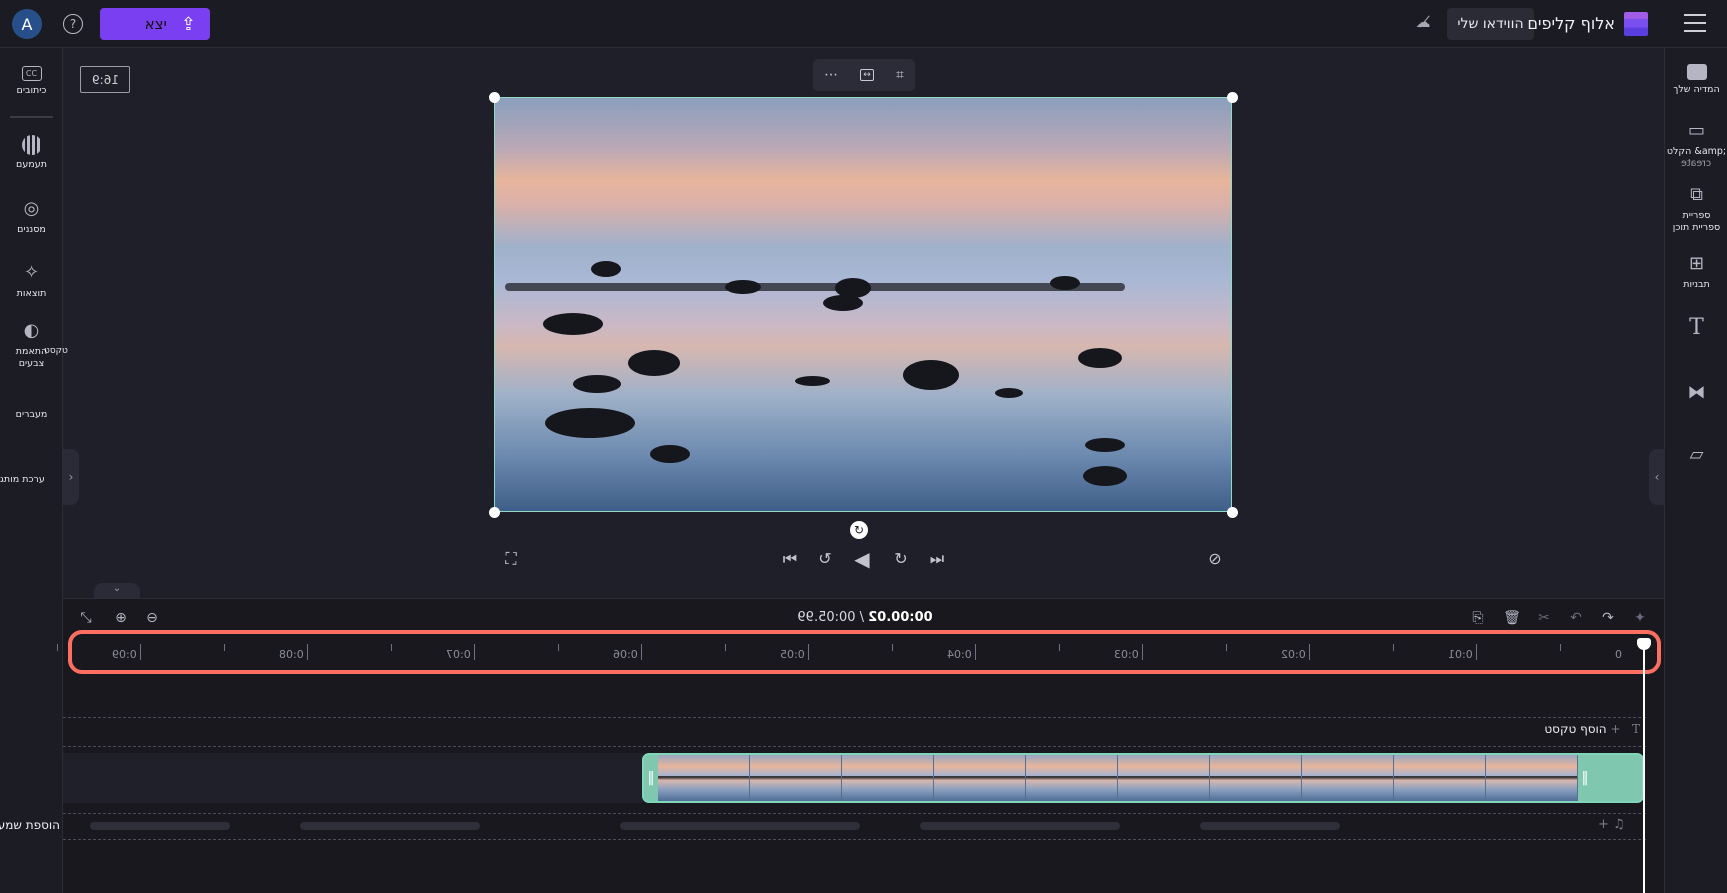 The height and width of the screenshot is (893, 1727). Describe the element at coordinates (1696, 145) in the screenshot. I see `sidebar-item-record-create: ▭ הקלט &amp; create` at that location.